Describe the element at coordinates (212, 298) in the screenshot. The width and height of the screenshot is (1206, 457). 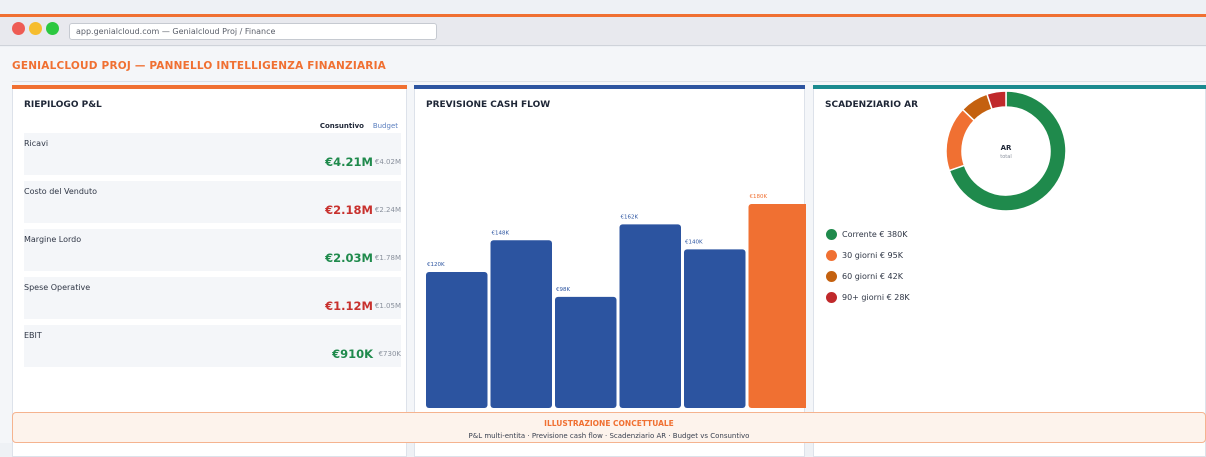
I see `pl-row: Spese Operative €1.12M €1.05M` at that location.